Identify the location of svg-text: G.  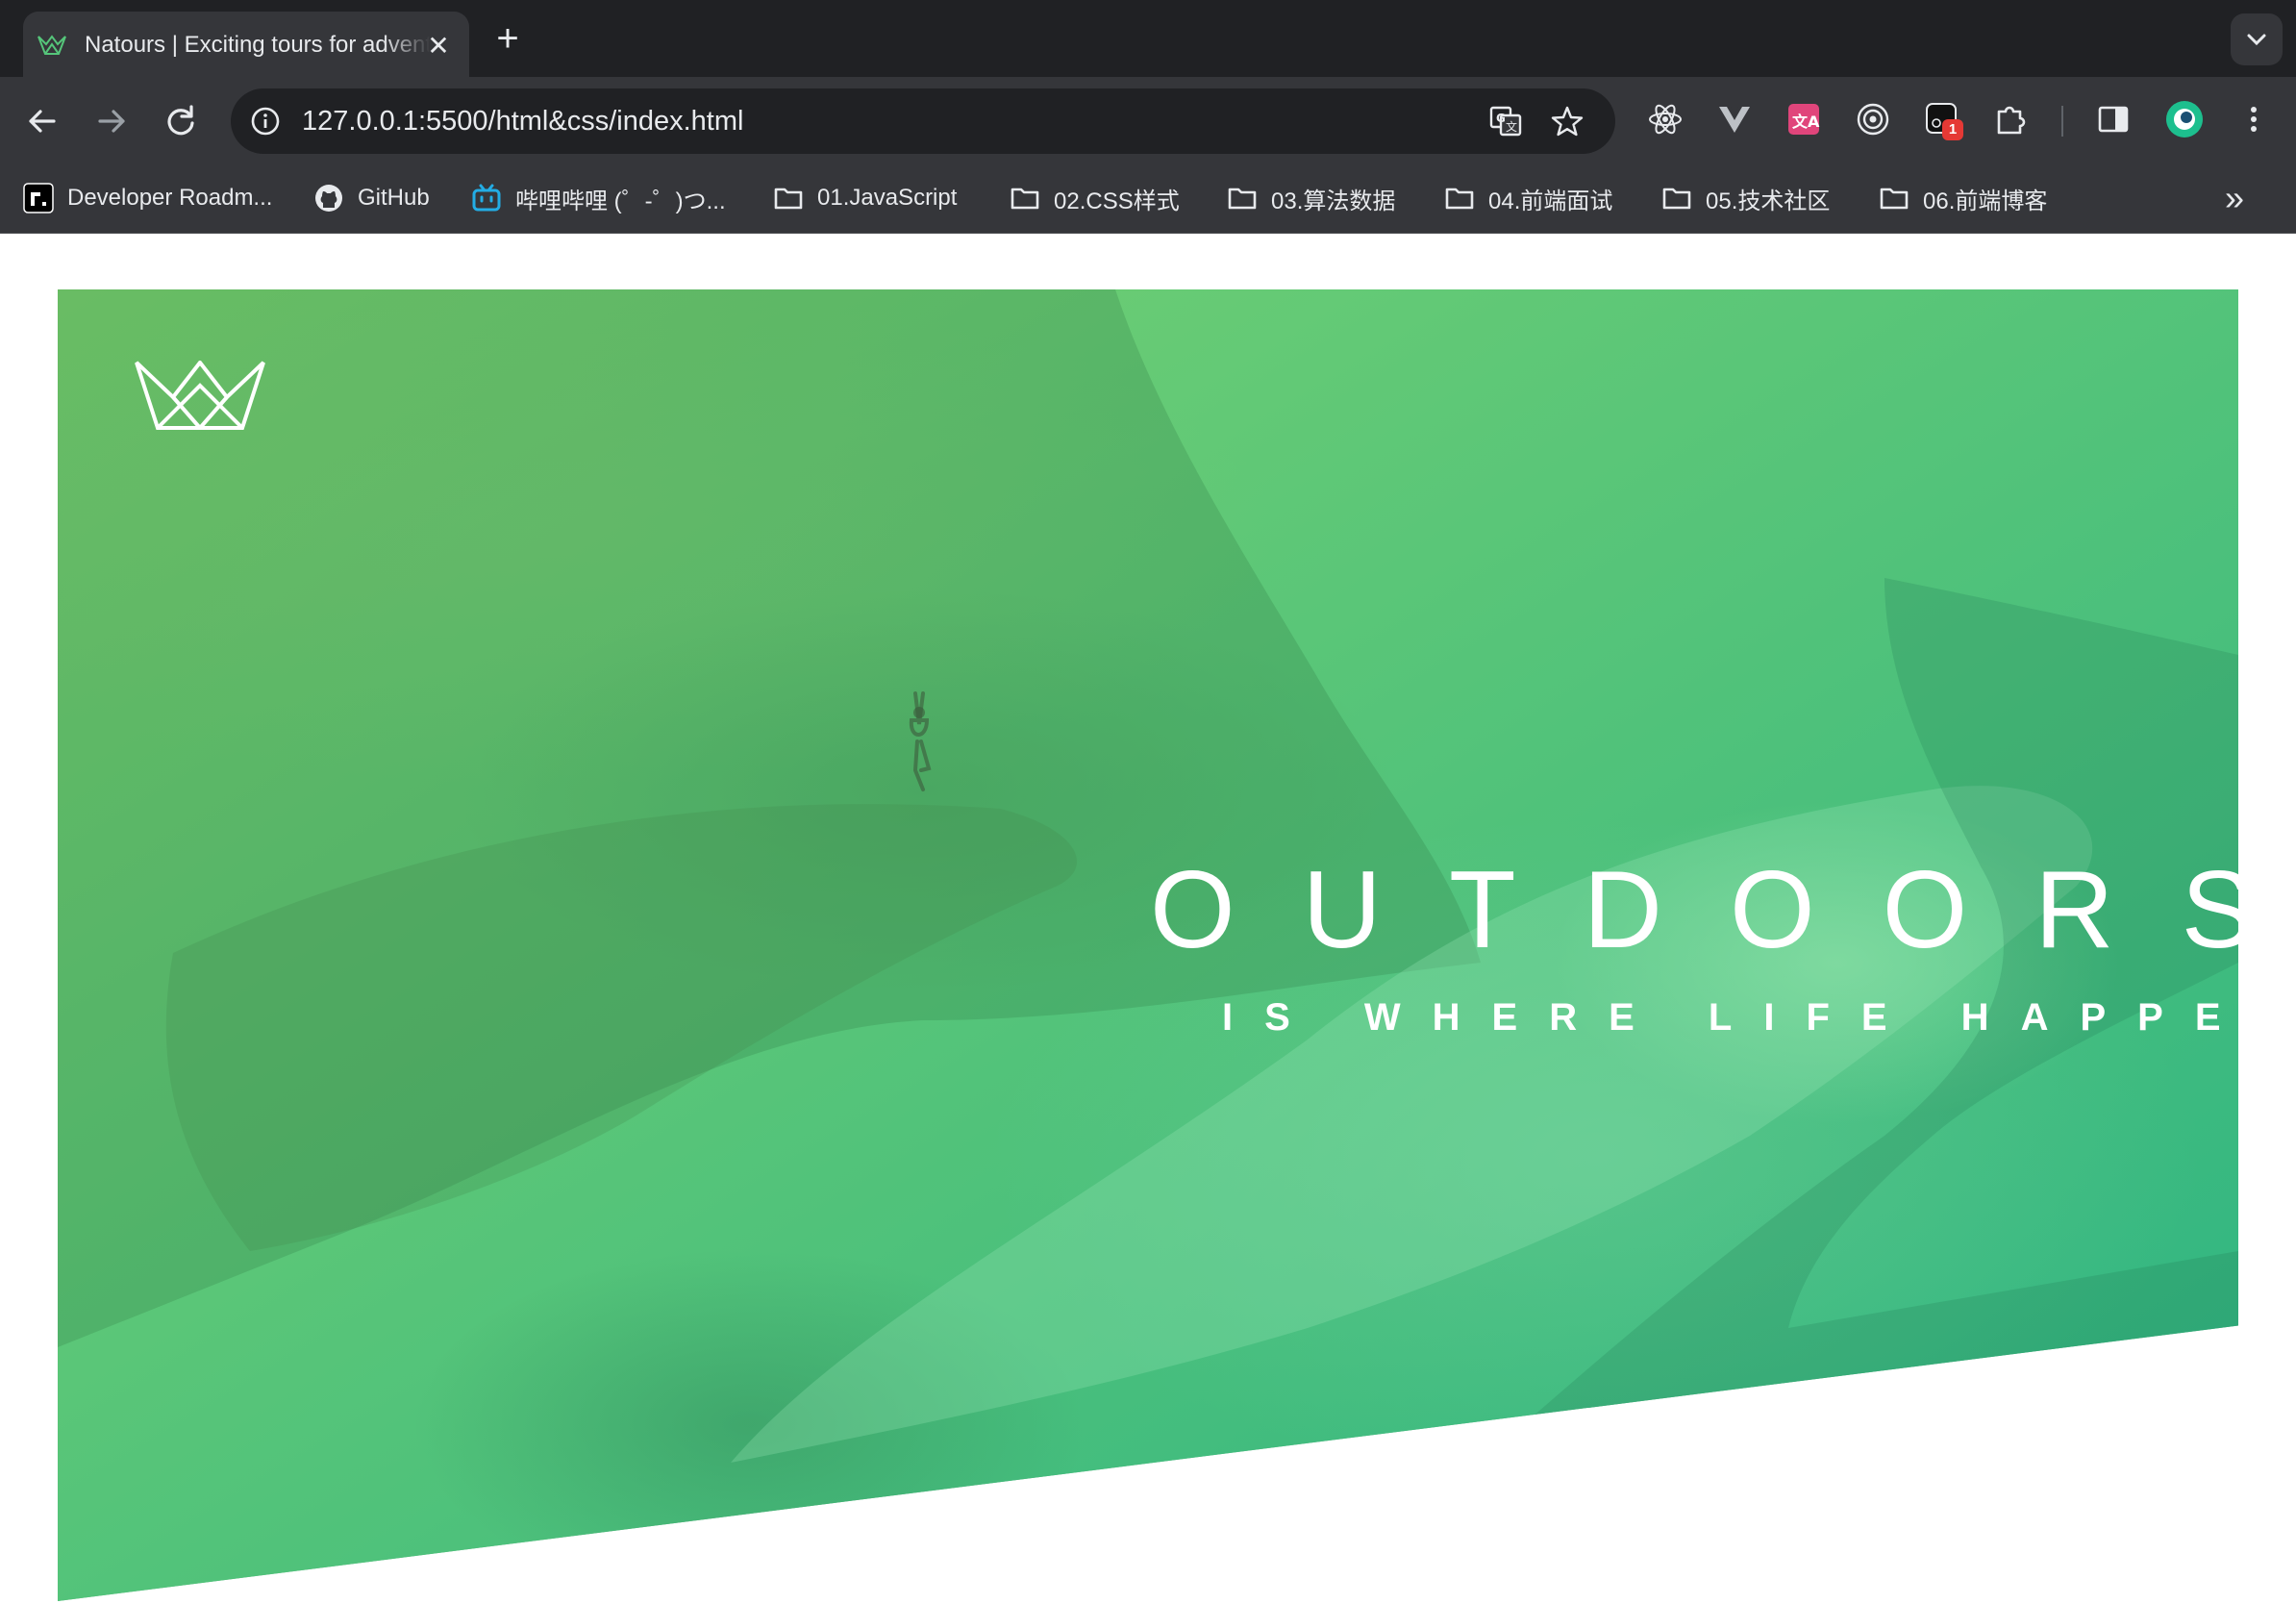
(1501, 118).